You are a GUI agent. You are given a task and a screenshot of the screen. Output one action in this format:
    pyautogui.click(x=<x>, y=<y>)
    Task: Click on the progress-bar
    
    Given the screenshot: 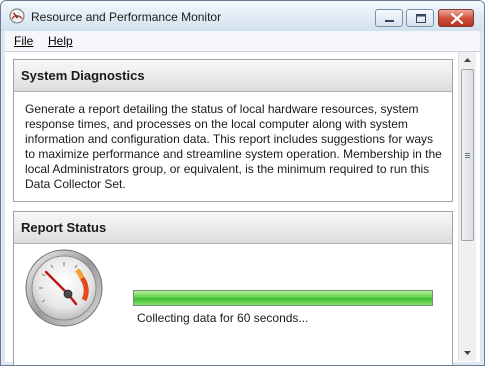 What is the action you would take?
    pyautogui.click(x=283, y=298)
    